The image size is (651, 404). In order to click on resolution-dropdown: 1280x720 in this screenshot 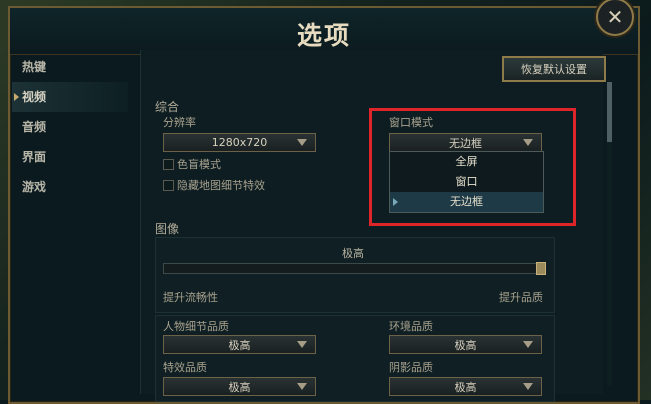, I will do `click(239, 142)`.